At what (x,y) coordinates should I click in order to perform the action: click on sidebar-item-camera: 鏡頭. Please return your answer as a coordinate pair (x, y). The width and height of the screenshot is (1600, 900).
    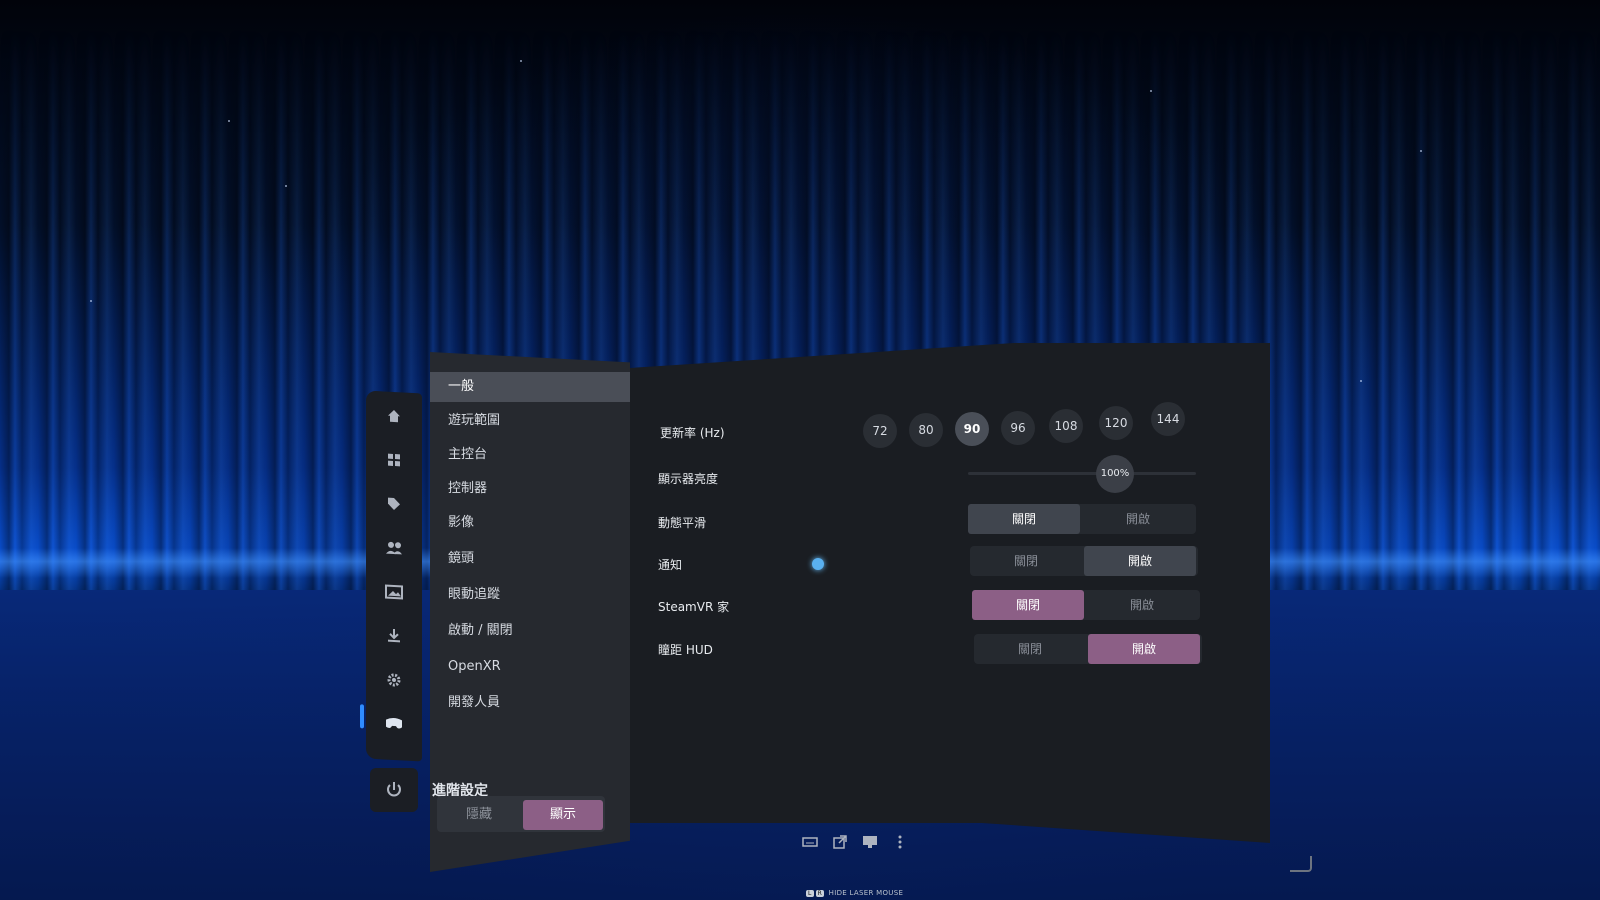
    Looking at the image, I should click on (461, 559).